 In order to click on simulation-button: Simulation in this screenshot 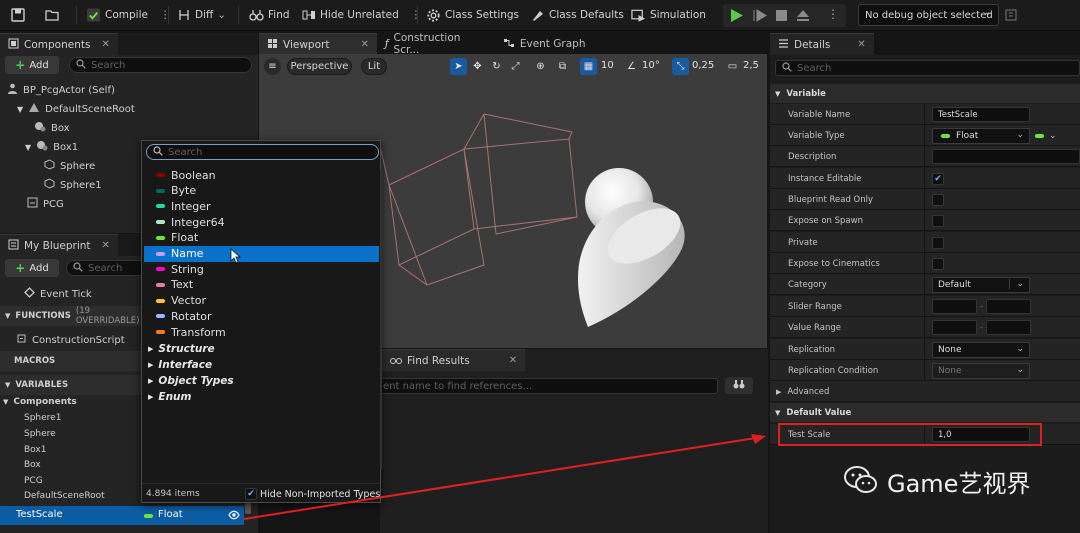, I will do `click(668, 15)`.